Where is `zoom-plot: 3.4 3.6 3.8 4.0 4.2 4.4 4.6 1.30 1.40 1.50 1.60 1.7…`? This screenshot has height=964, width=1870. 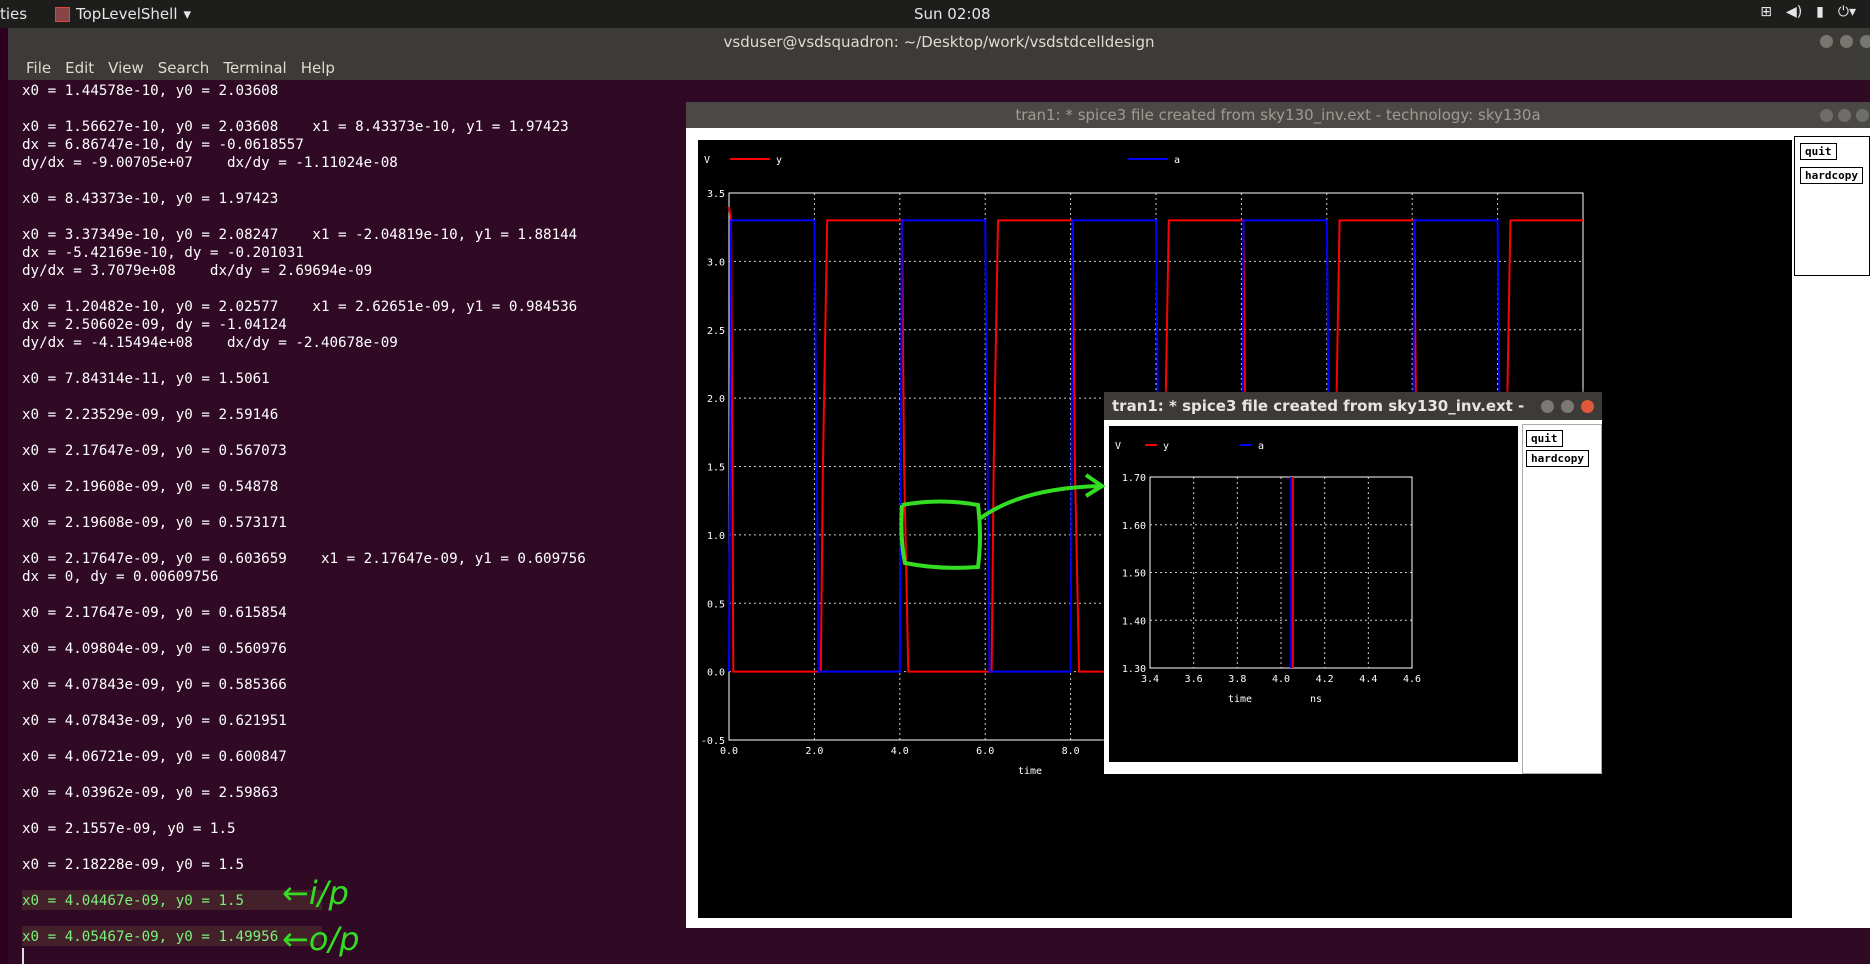
zoom-plot: 3.4 3.6 3.8 4.0 4.2 4.4 4.6 1.30 1.40 1.50 1.60 1.7… is located at coordinates (1313, 594).